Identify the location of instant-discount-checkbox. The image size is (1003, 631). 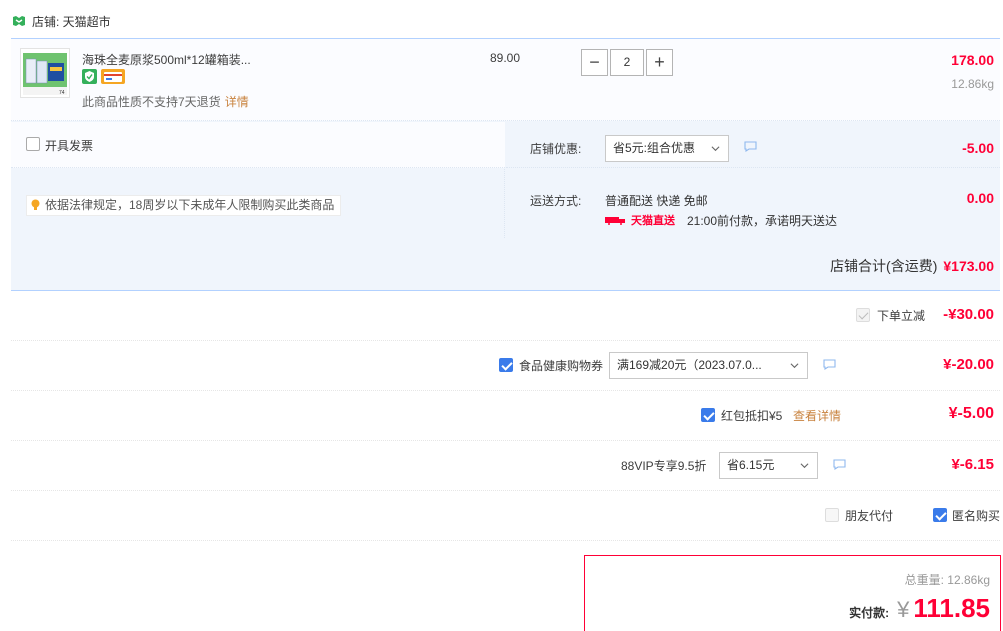
(863, 315).